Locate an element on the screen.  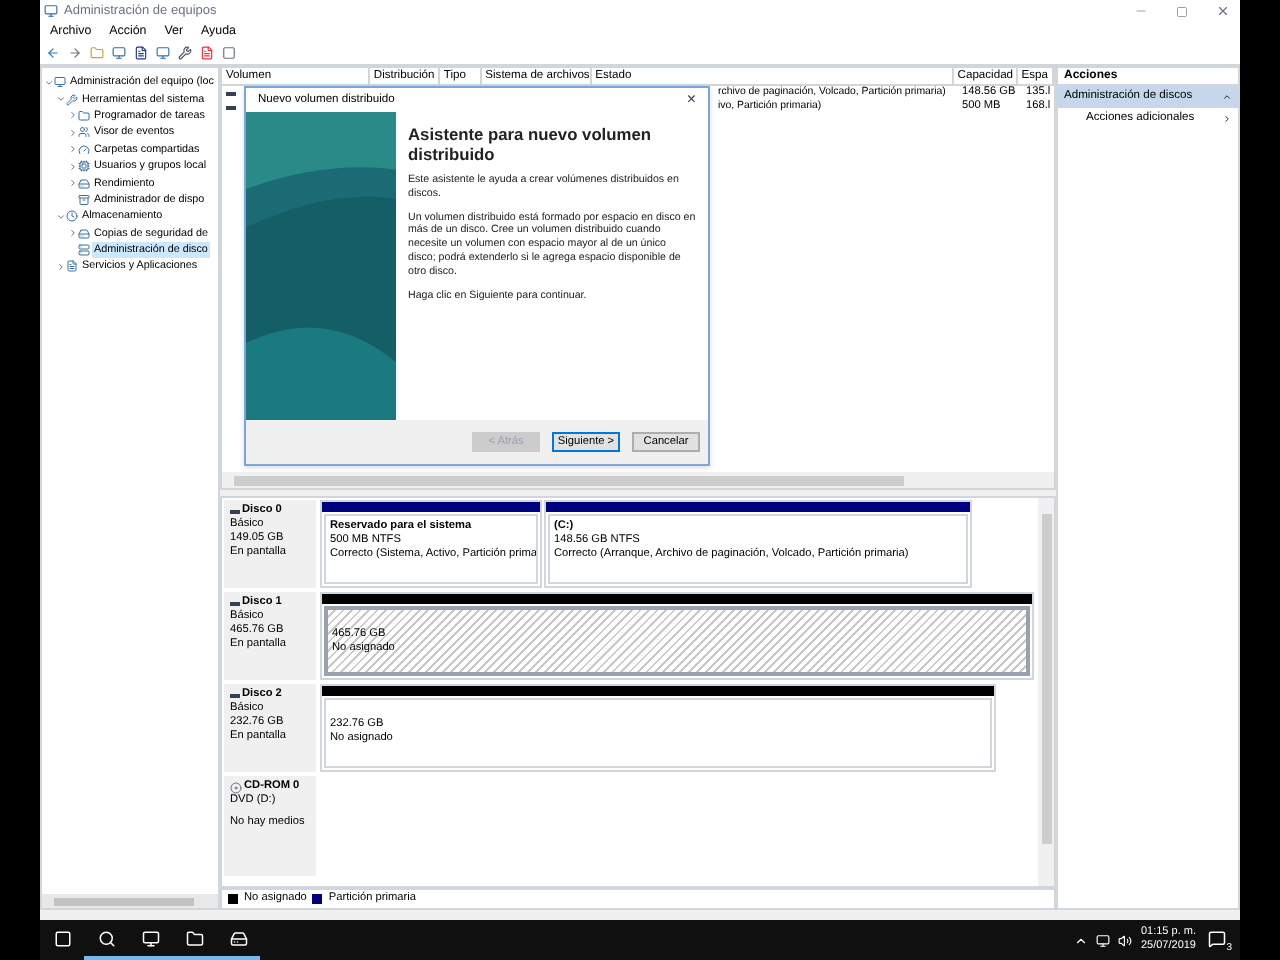
submenu-icon is located at coordinates (1227, 119).